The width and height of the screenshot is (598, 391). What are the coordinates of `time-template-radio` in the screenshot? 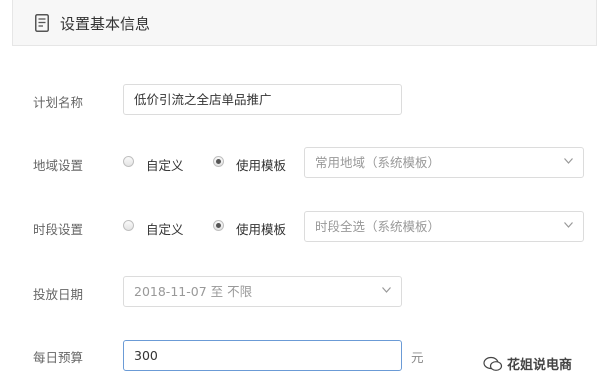 It's located at (218, 225).